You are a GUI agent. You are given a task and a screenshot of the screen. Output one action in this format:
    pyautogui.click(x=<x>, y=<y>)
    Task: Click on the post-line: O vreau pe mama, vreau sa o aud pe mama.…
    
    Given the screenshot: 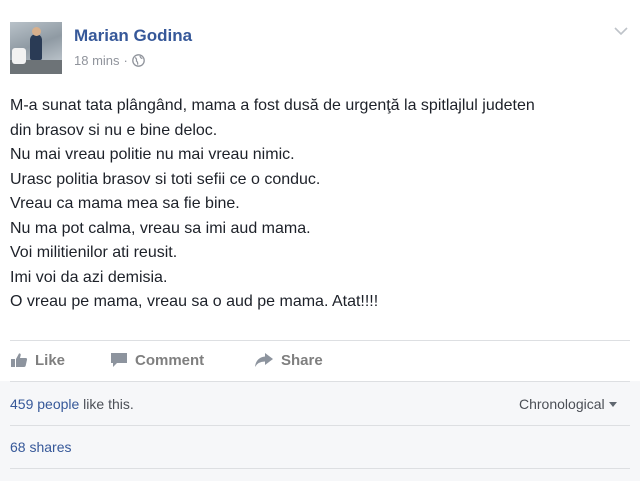 What is the action you would take?
    pyautogui.click(x=194, y=301)
    